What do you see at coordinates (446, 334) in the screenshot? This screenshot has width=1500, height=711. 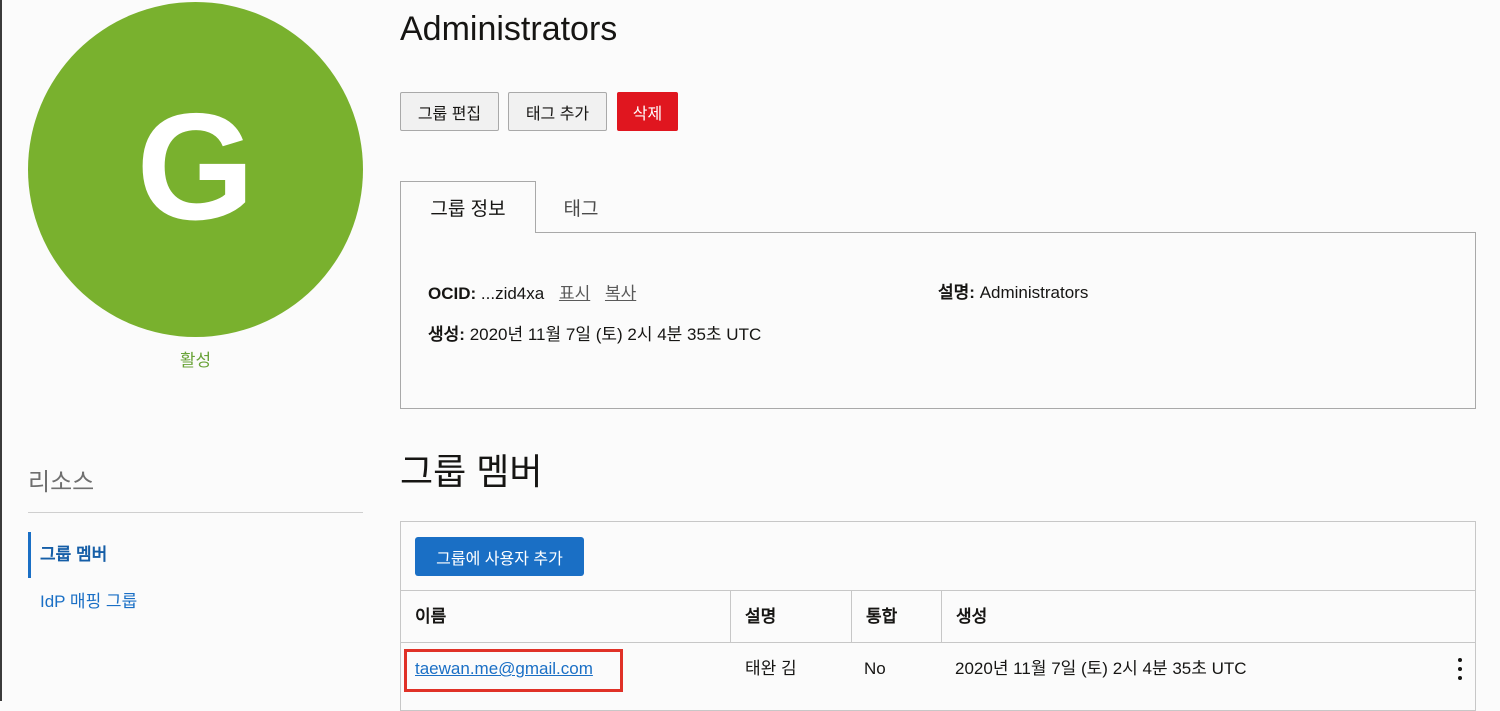 I see `created-label: 생성:` at bounding box center [446, 334].